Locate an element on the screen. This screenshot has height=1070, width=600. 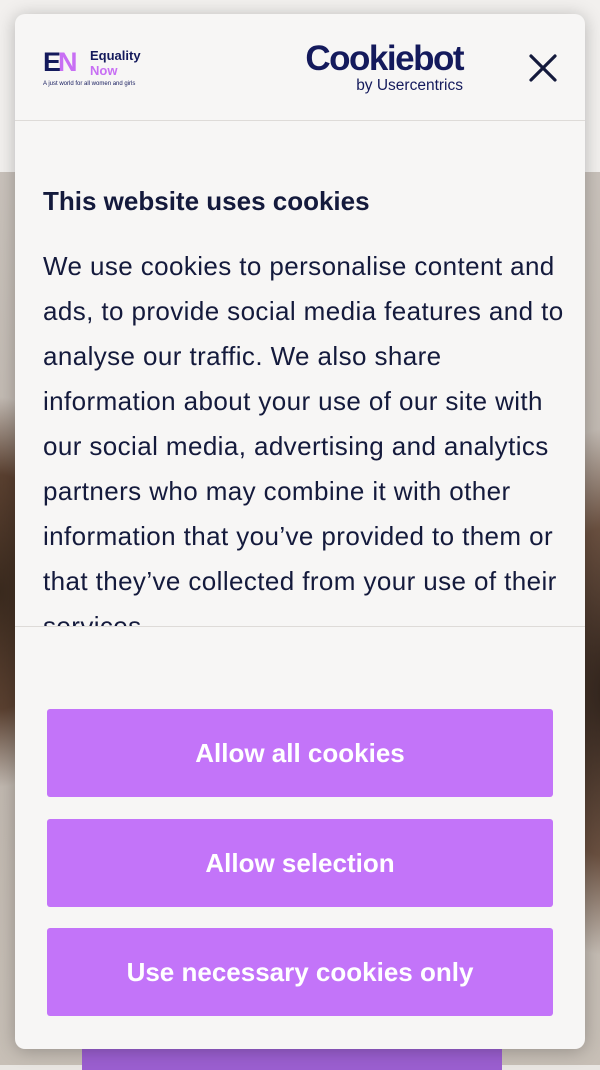
equality-now-tagline: A just world for all women and girls is located at coordinates (89, 84).